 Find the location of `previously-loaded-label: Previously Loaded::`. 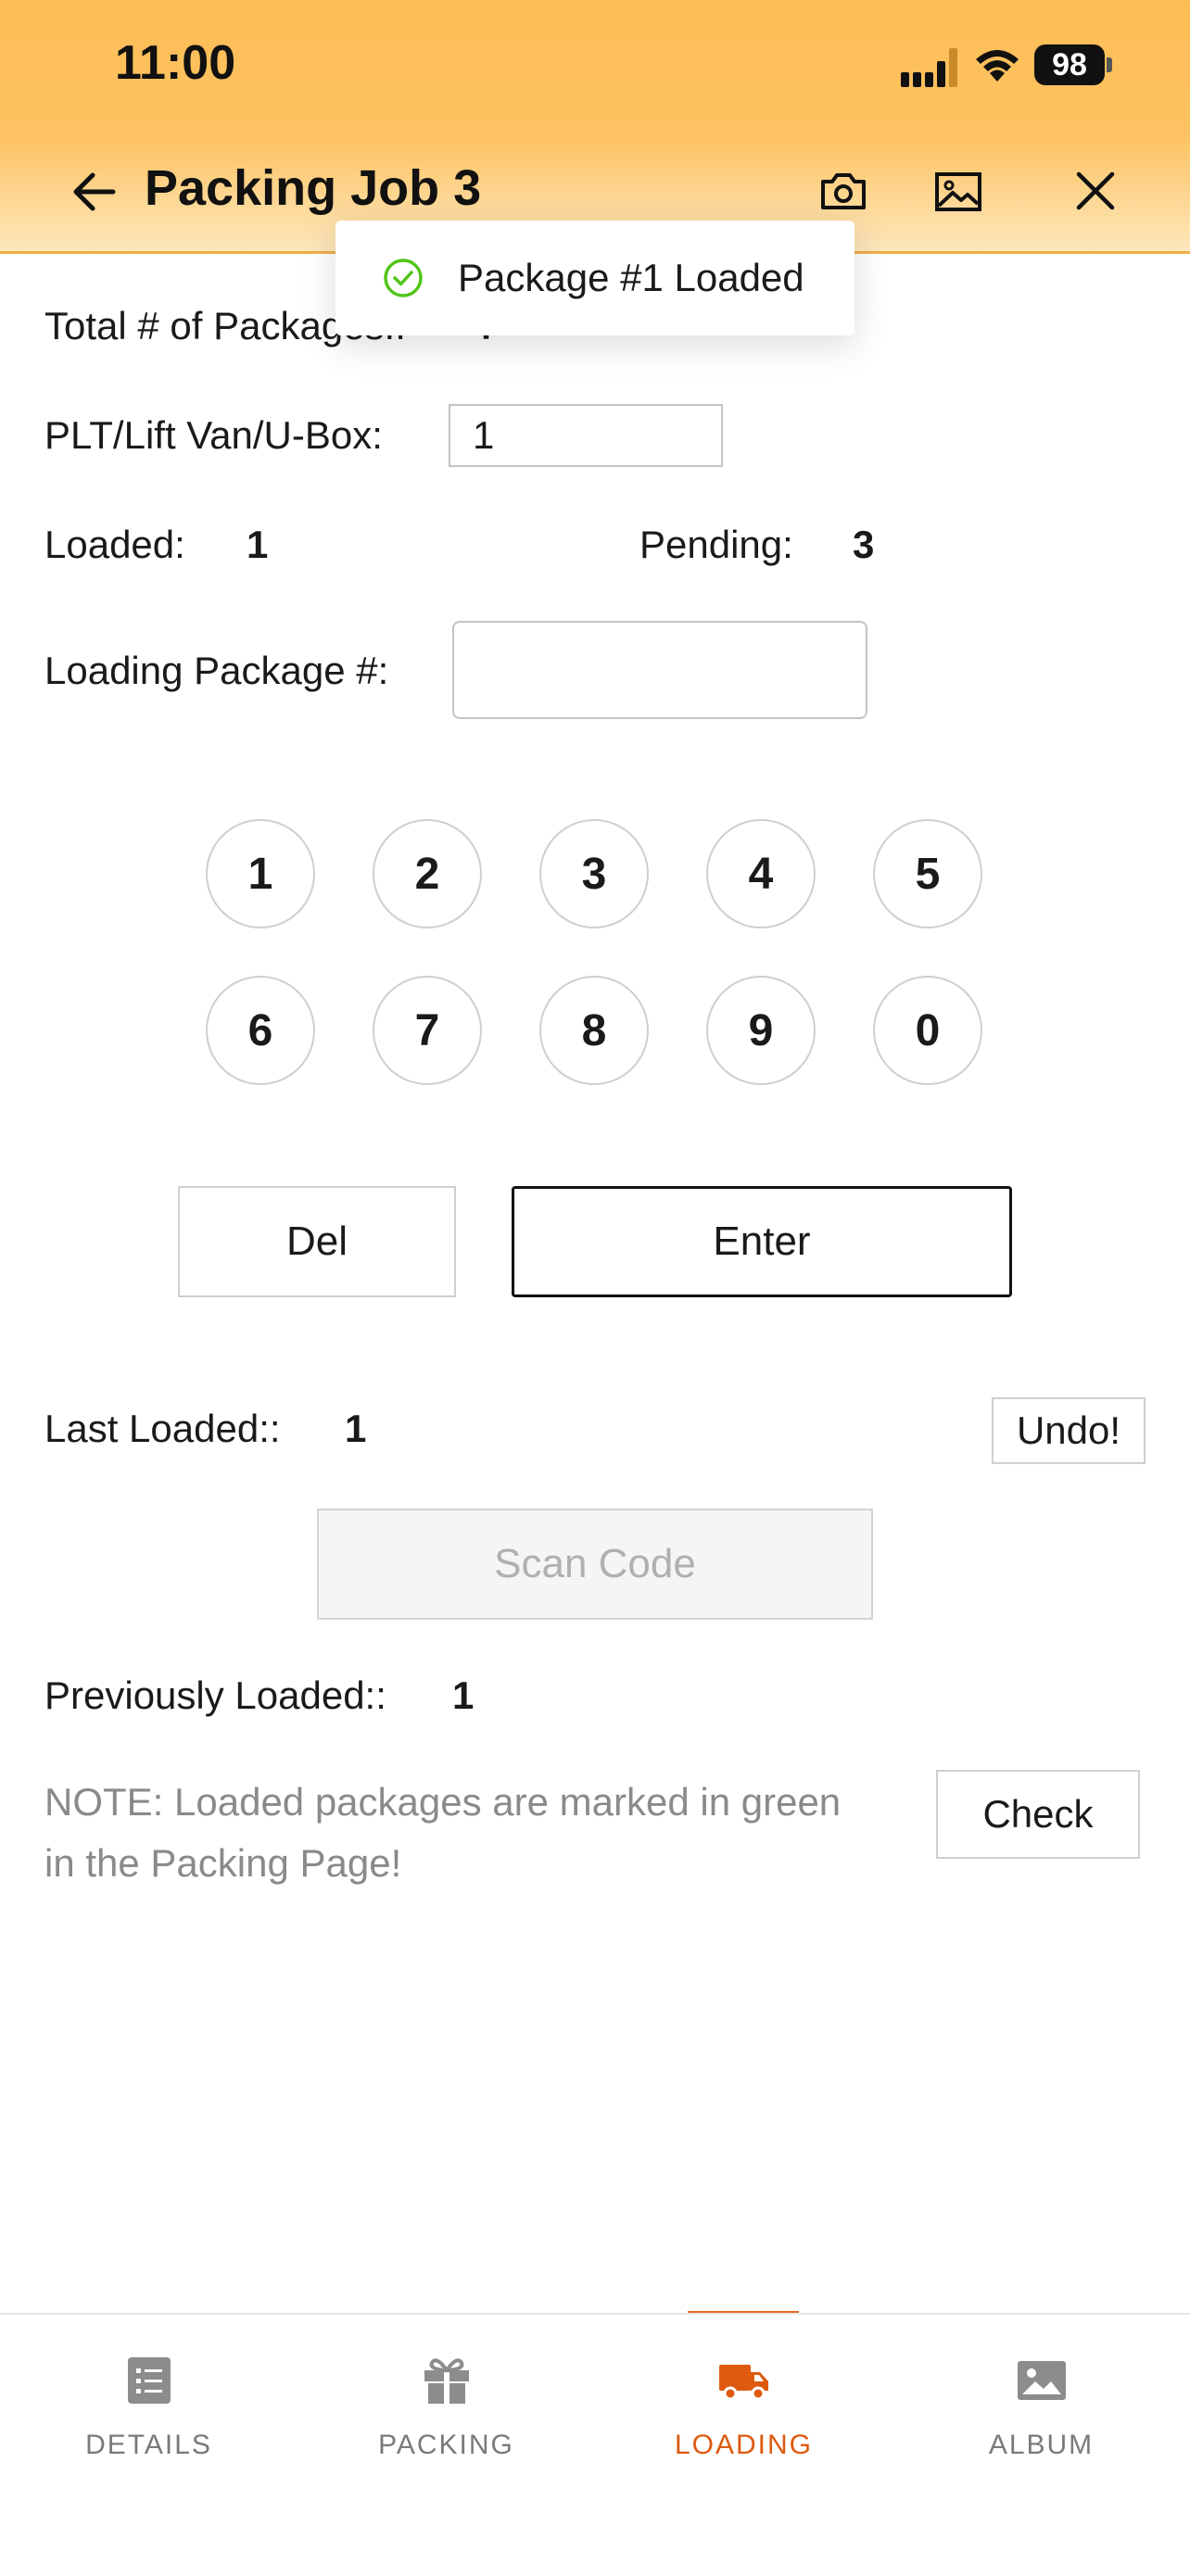

previously-loaded-label: Previously Loaded:: is located at coordinates (215, 1695).